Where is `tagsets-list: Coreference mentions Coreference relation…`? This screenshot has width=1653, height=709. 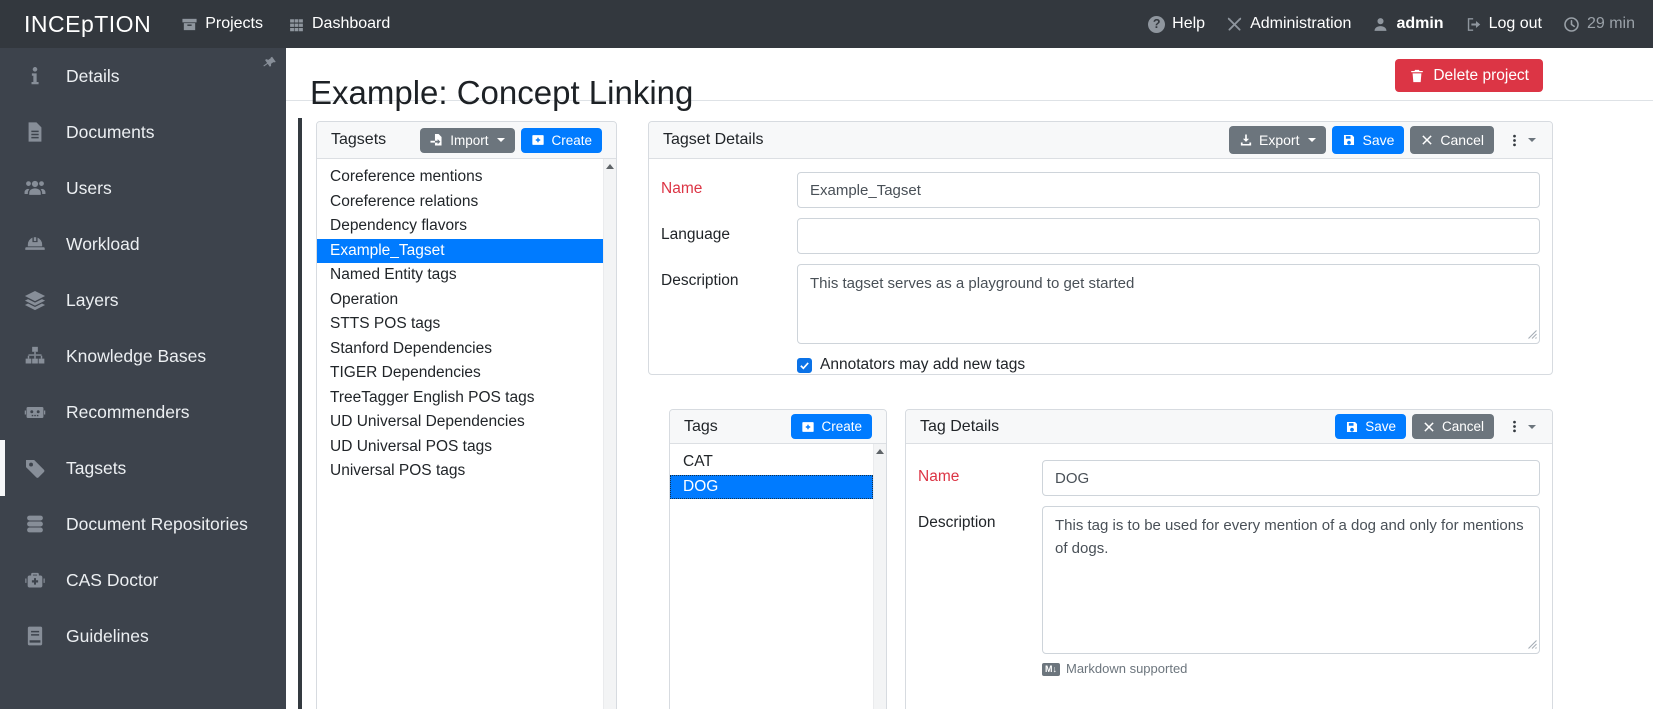 tagsets-list: Coreference mentions Coreference relation… is located at coordinates (460, 434).